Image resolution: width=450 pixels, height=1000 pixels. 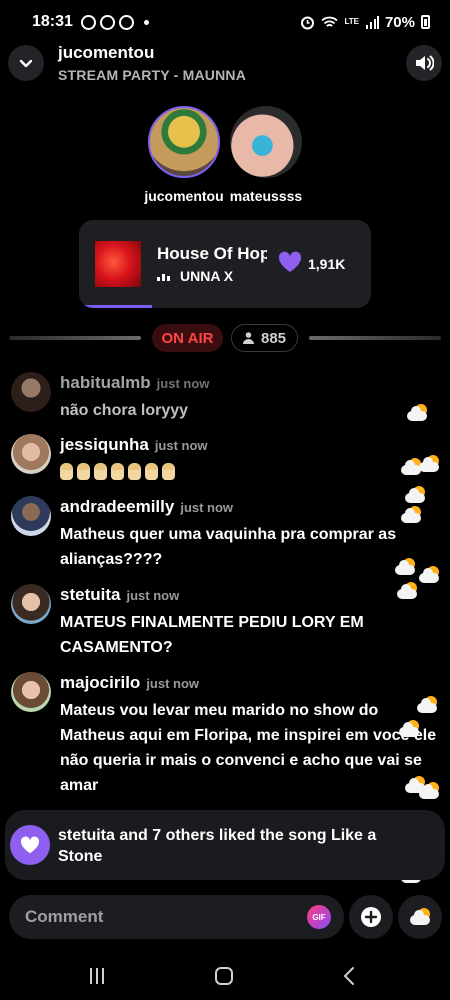 What do you see at coordinates (248, 338) in the screenshot?
I see `person-icon` at bounding box center [248, 338].